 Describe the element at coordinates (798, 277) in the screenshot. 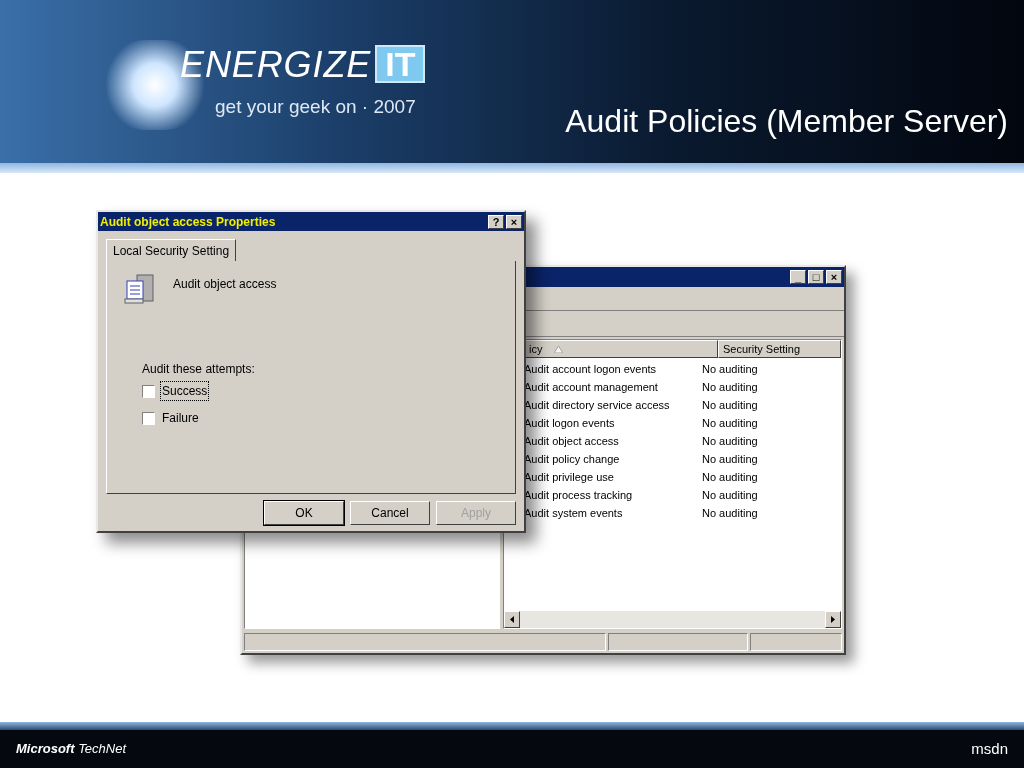

I see `title-bar-button: _` at that location.